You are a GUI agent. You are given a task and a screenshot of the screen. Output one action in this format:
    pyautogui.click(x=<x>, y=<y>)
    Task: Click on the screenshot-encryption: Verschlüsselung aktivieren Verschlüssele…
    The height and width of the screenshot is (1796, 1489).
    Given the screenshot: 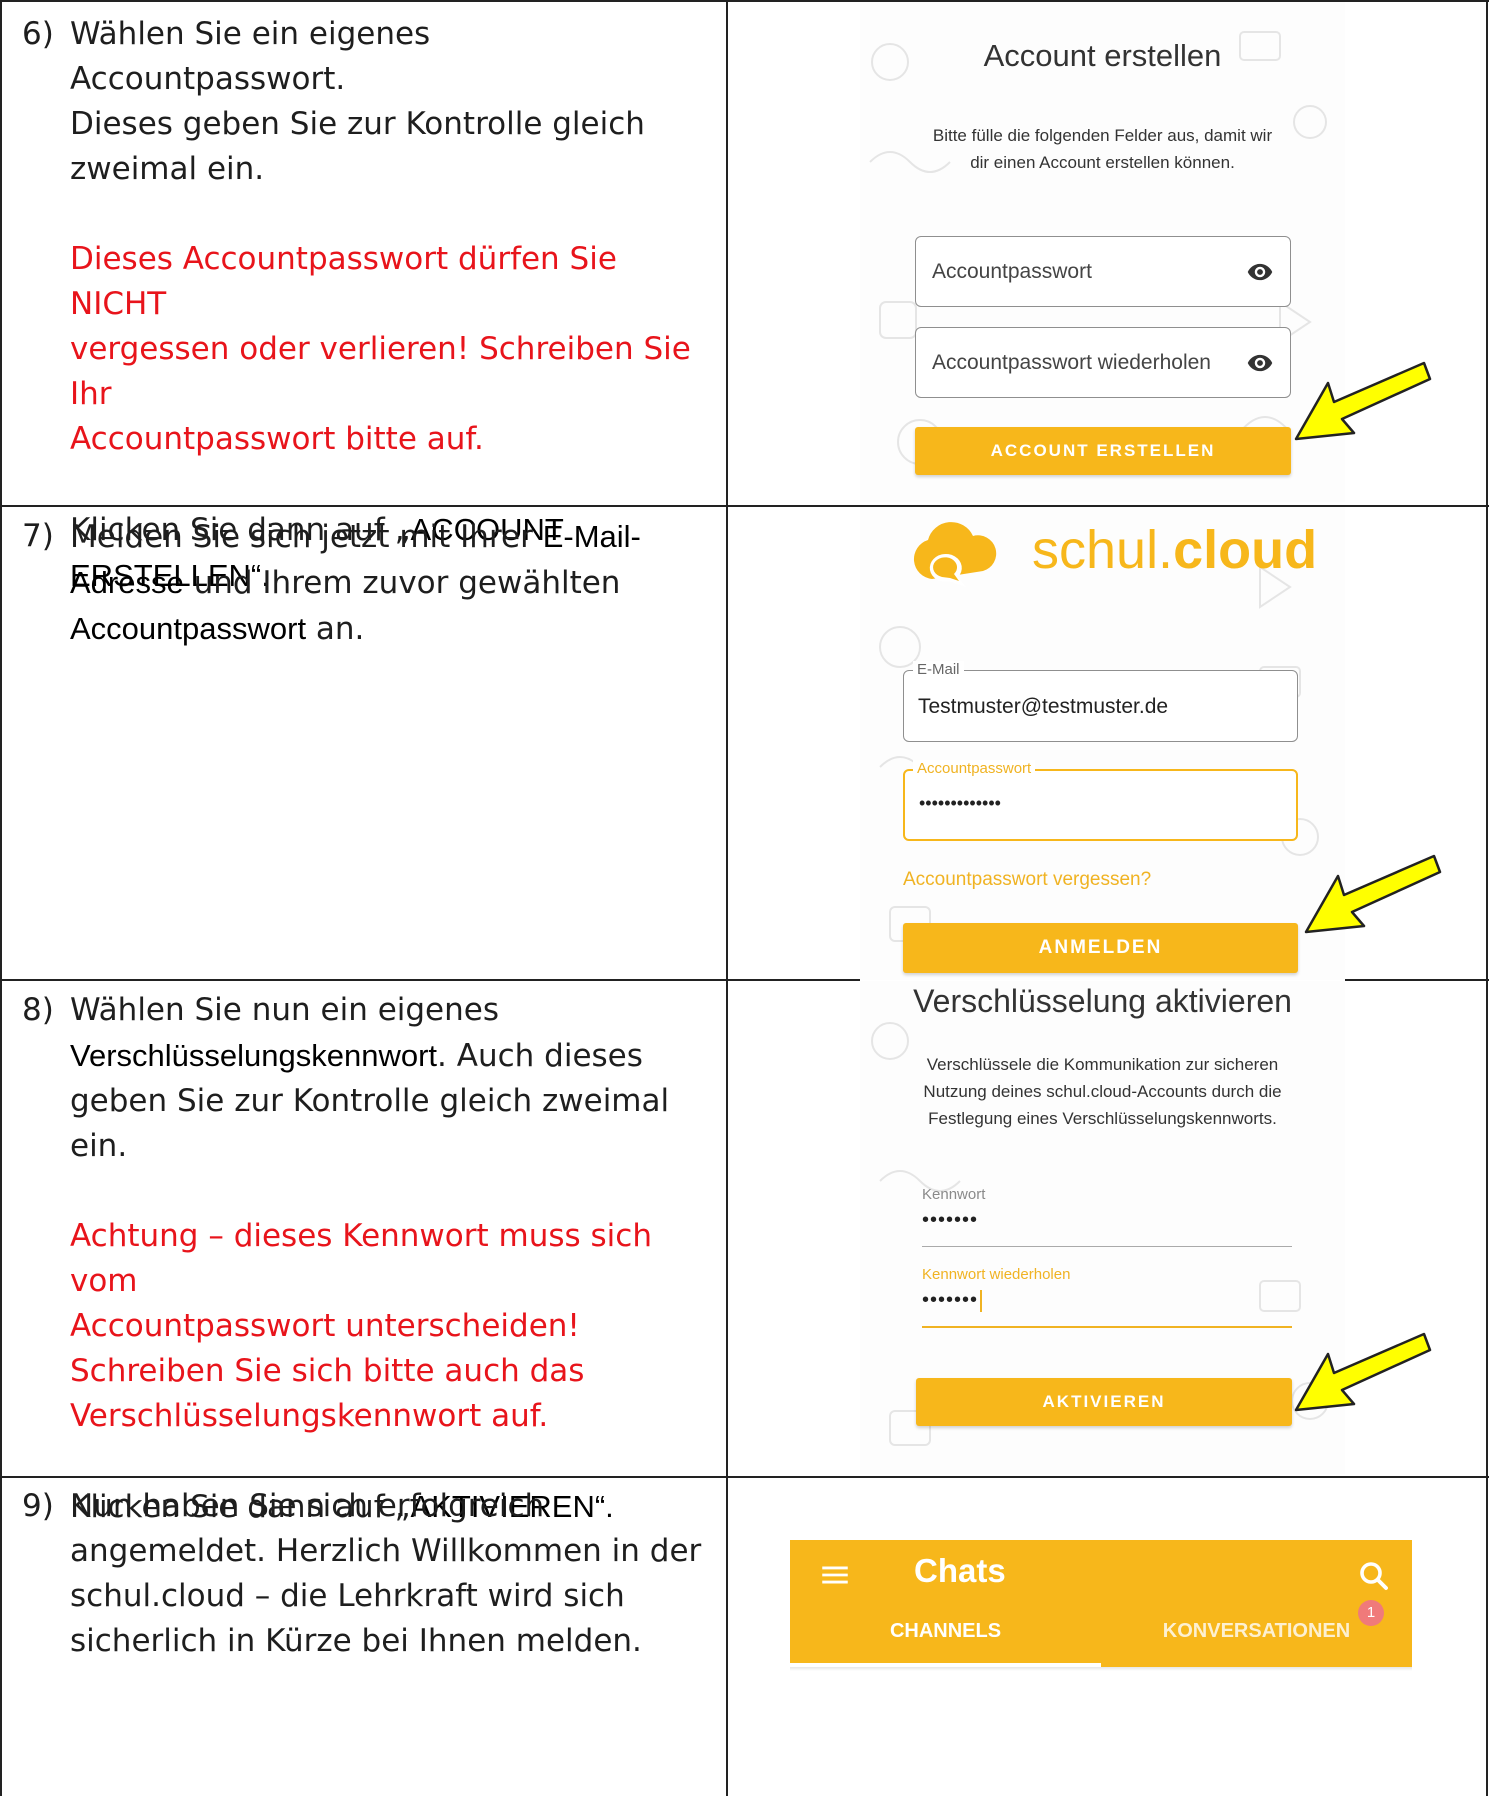 What is the action you would take?
    pyautogui.click(x=1102, y=1227)
    